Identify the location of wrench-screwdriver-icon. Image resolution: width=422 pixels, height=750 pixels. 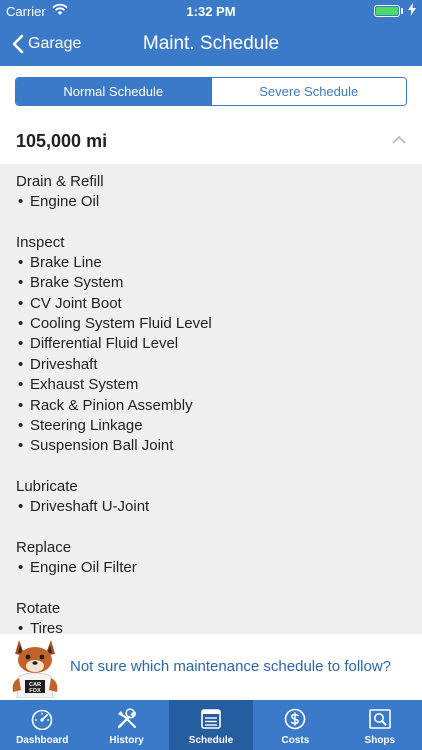
(126, 718).